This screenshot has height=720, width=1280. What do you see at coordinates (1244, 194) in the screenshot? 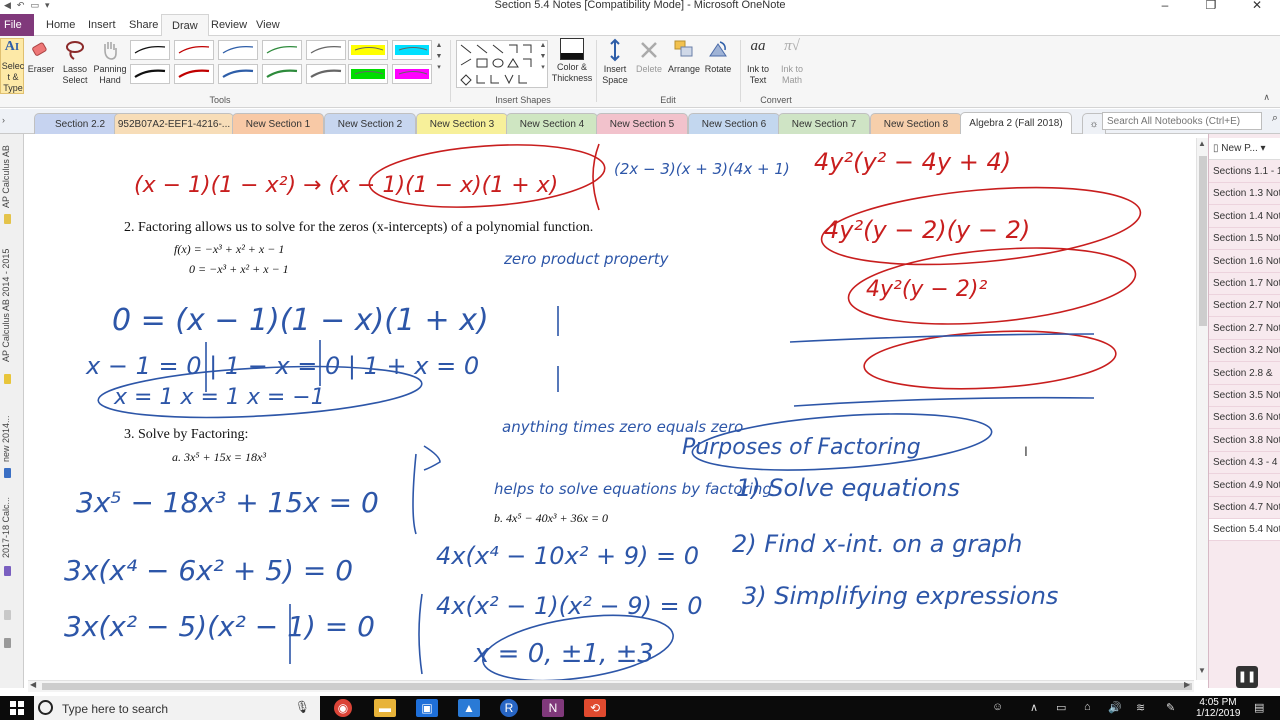
I see `page-item: Section 1.3 Not` at bounding box center [1244, 194].